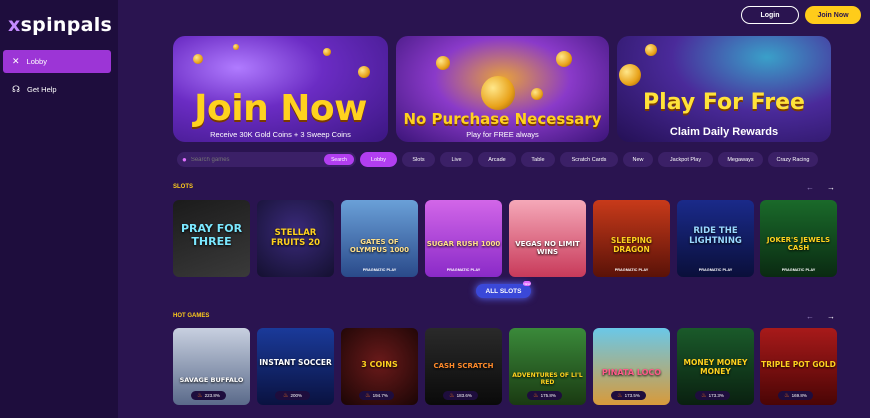 The height and width of the screenshot is (418, 870). What do you see at coordinates (14, 25) in the screenshot?
I see `logo-mark: x` at bounding box center [14, 25].